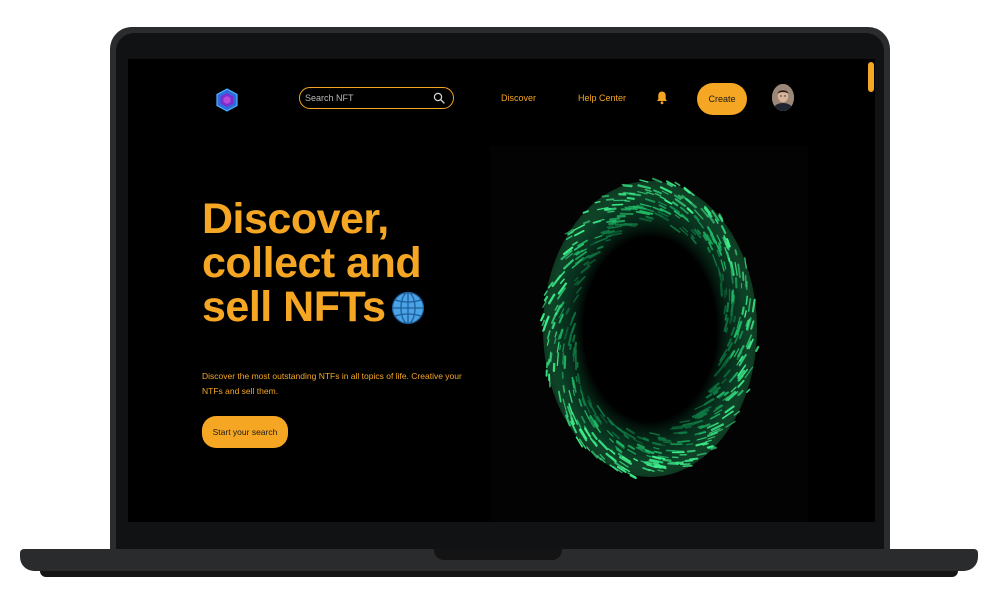  I want to click on green-sphere-artwork, so click(650, 328).